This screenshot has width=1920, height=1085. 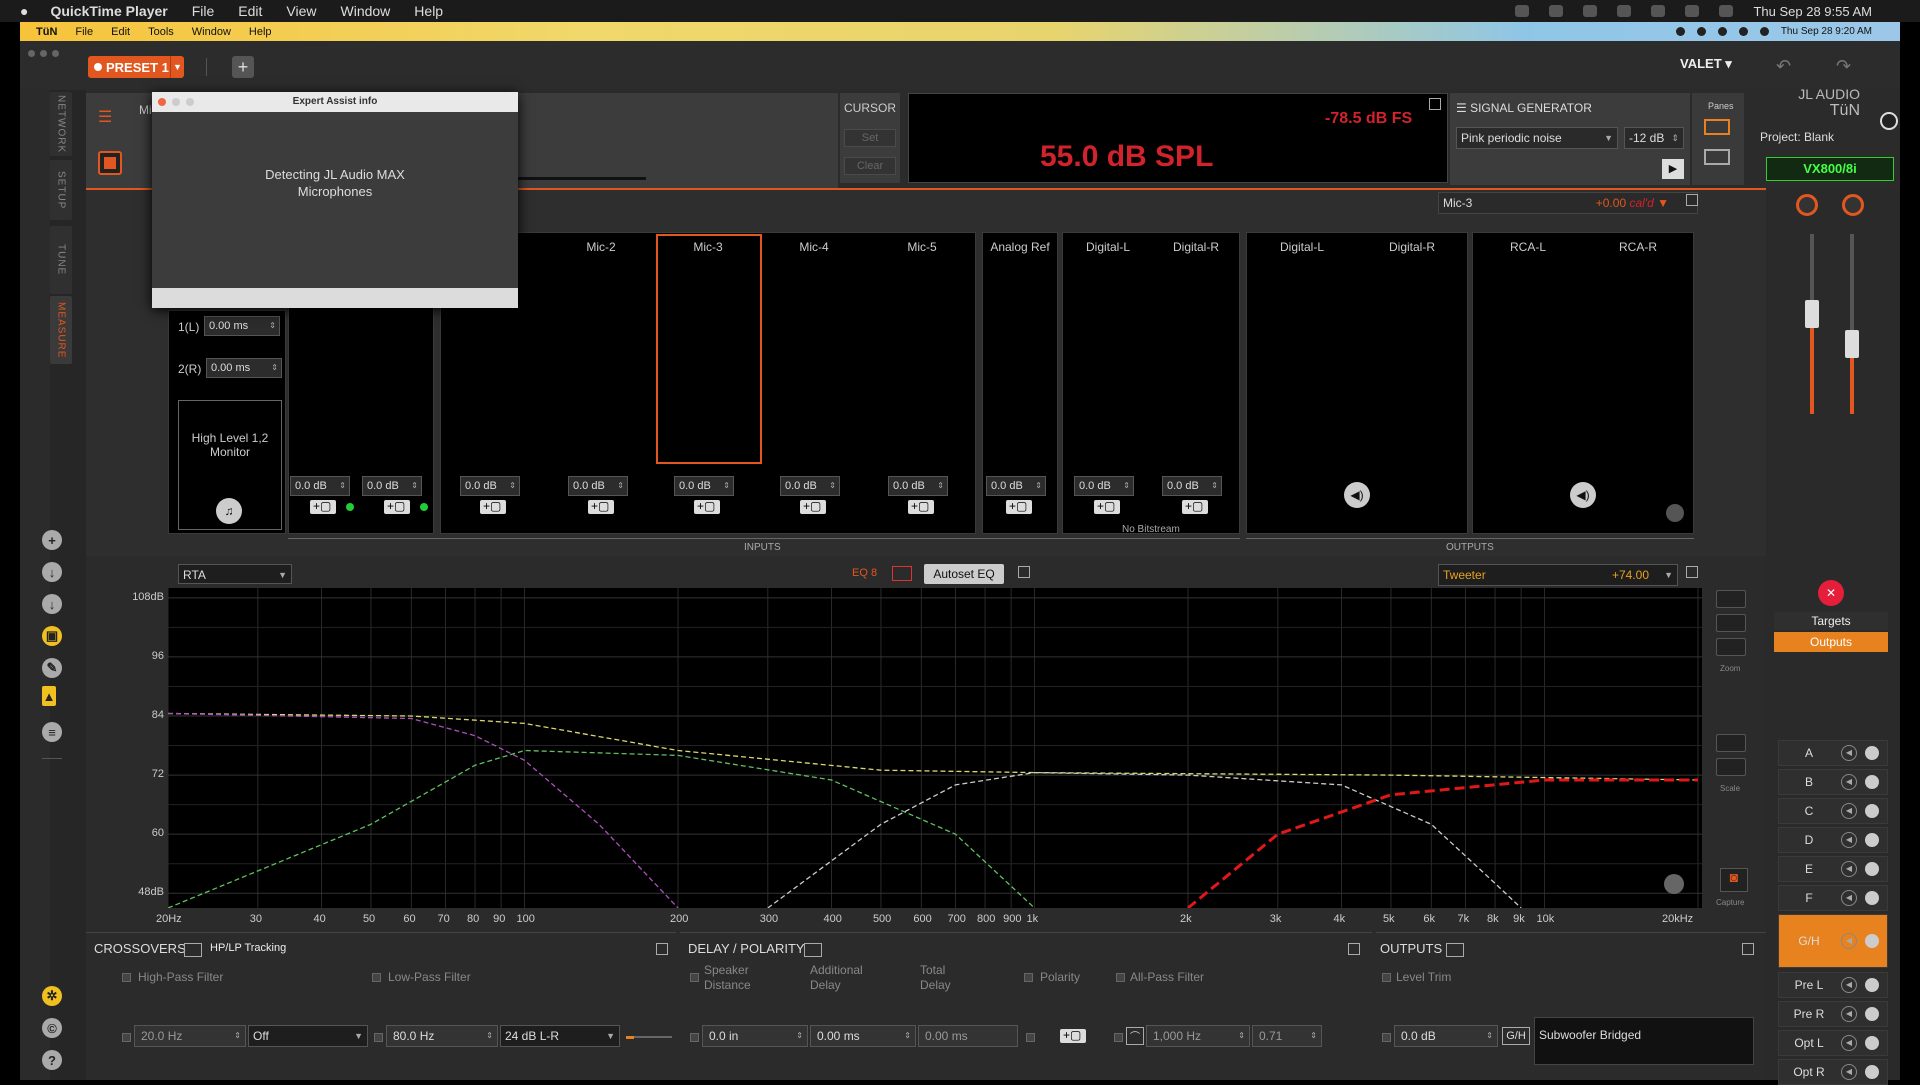 What do you see at coordinates (694, 977) in the screenshot?
I see `speaker-distance-checkbox` at bounding box center [694, 977].